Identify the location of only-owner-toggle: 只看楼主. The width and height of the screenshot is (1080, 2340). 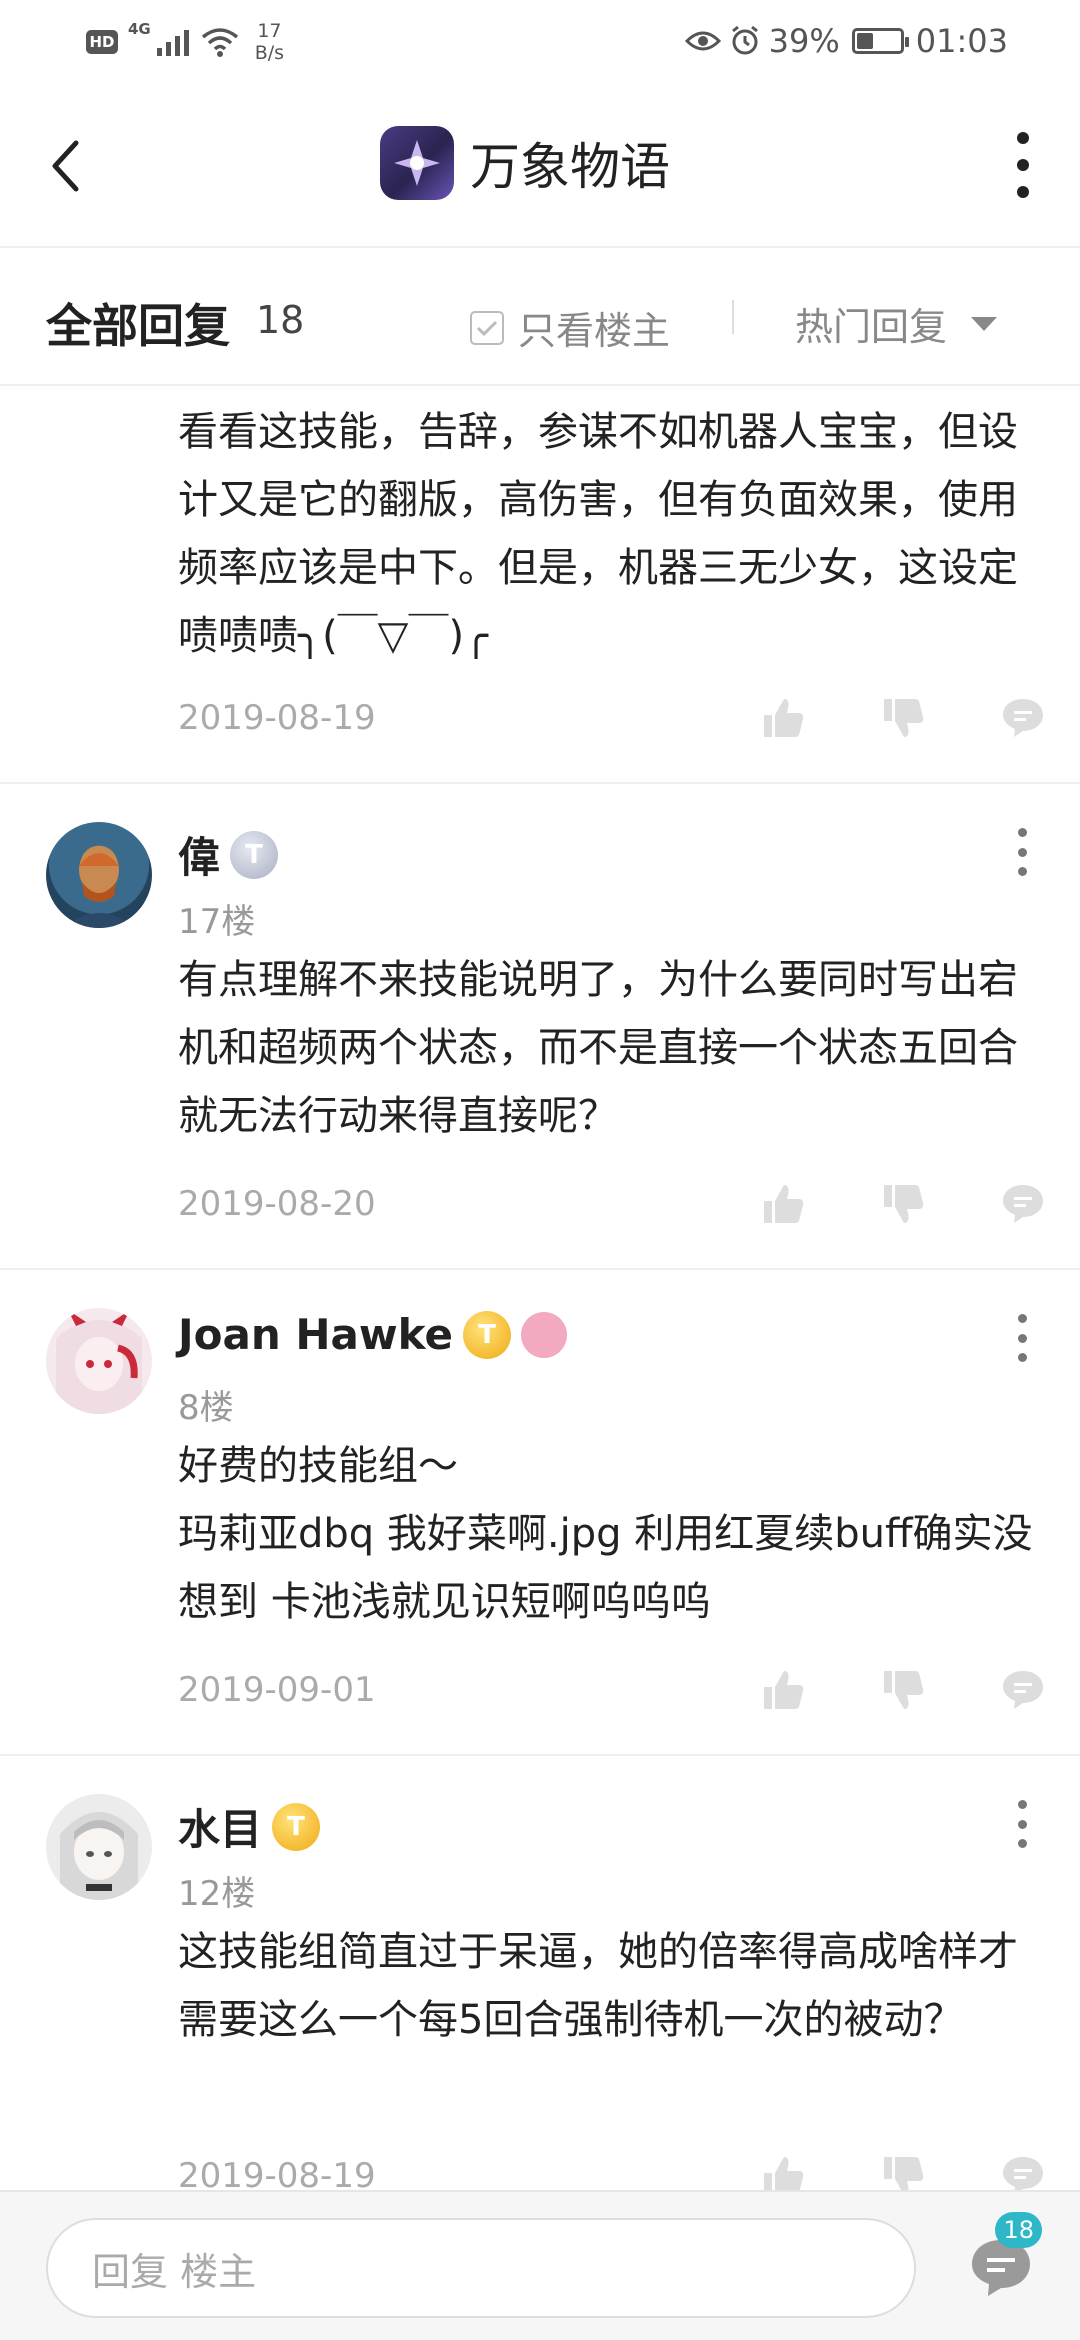
(570, 327).